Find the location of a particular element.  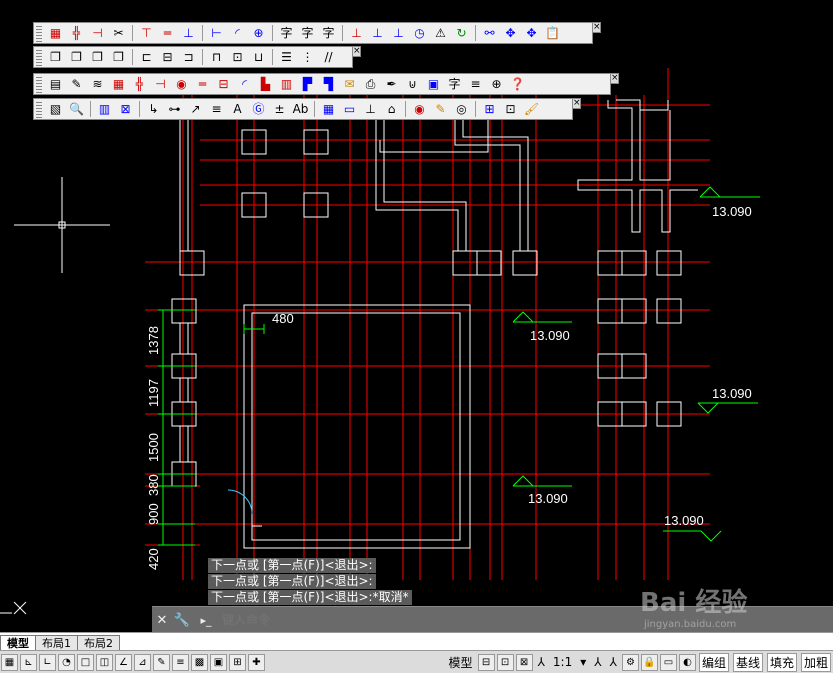

align-bottom-icon: ⊔ is located at coordinates (258, 57).